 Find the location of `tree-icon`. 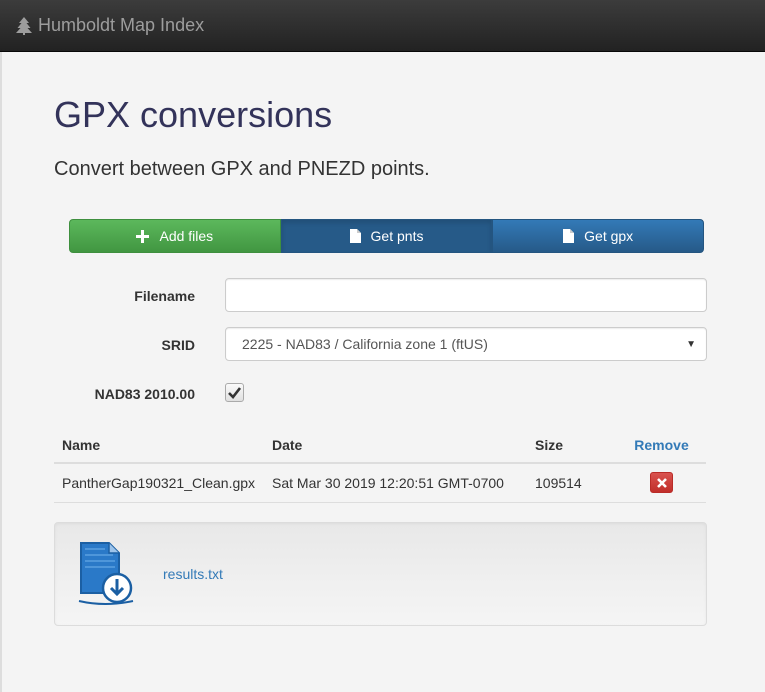

tree-icon is located at coordinates (24, 25).